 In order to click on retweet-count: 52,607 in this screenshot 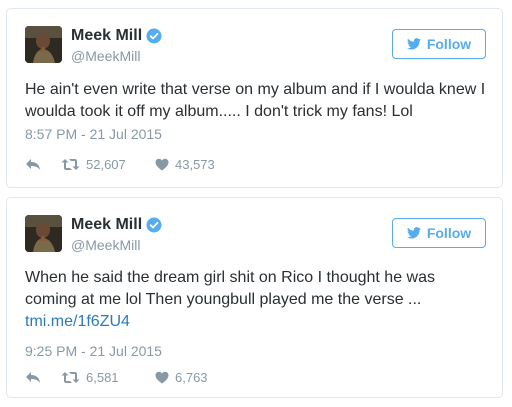, I will do `click(106, 164)`.